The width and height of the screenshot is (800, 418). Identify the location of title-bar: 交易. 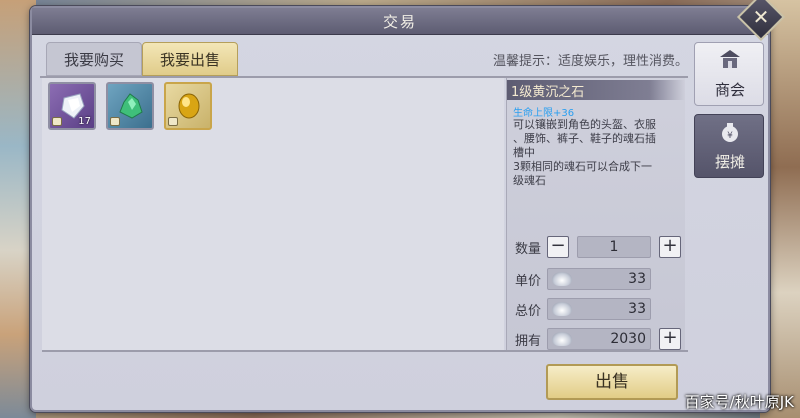
(400, 21).